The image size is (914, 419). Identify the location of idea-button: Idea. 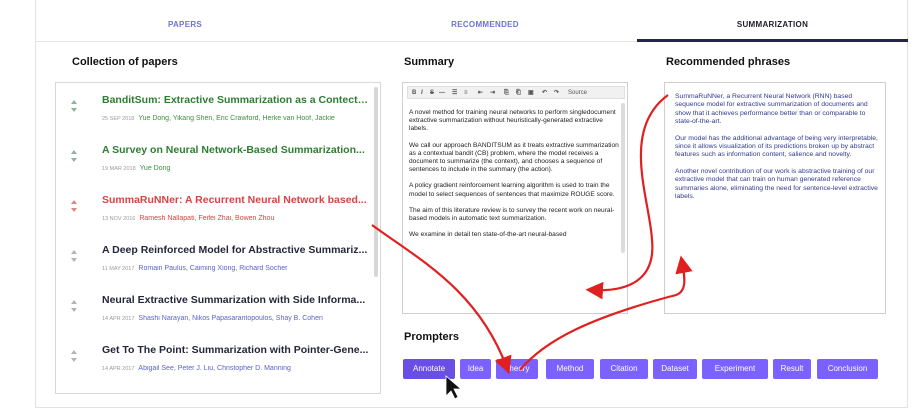
(475, 369).